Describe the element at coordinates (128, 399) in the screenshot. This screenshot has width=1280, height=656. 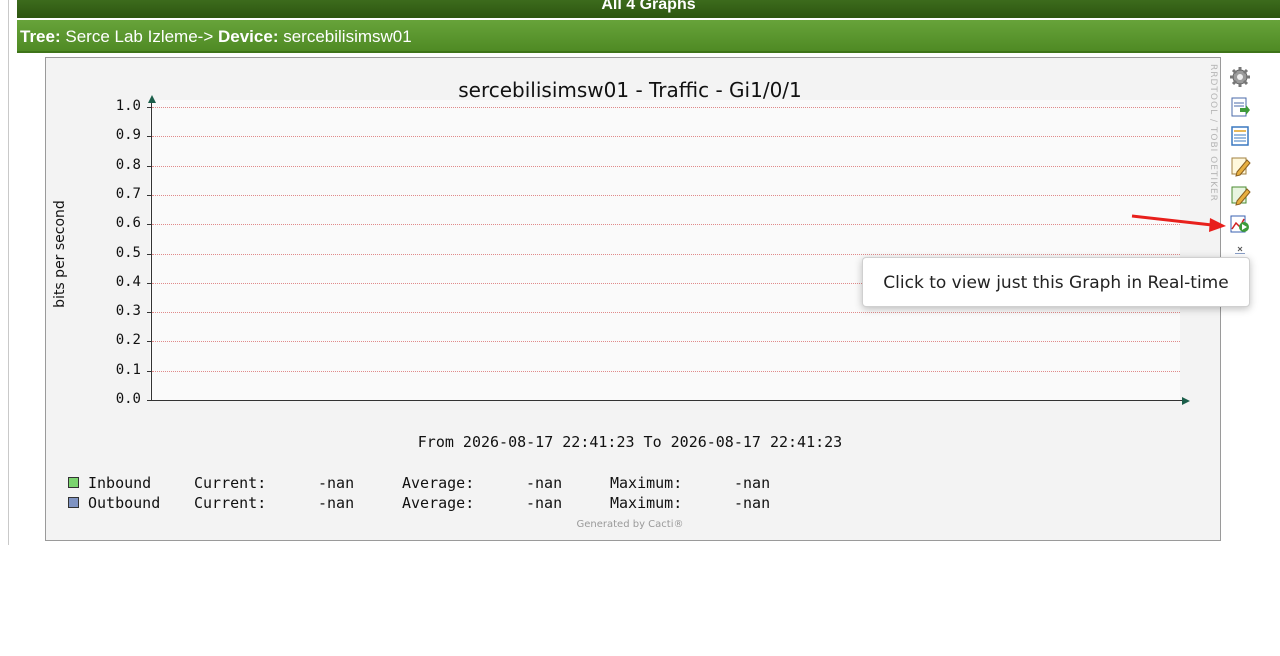
I see `y-tick-label: 0.0` at that location.